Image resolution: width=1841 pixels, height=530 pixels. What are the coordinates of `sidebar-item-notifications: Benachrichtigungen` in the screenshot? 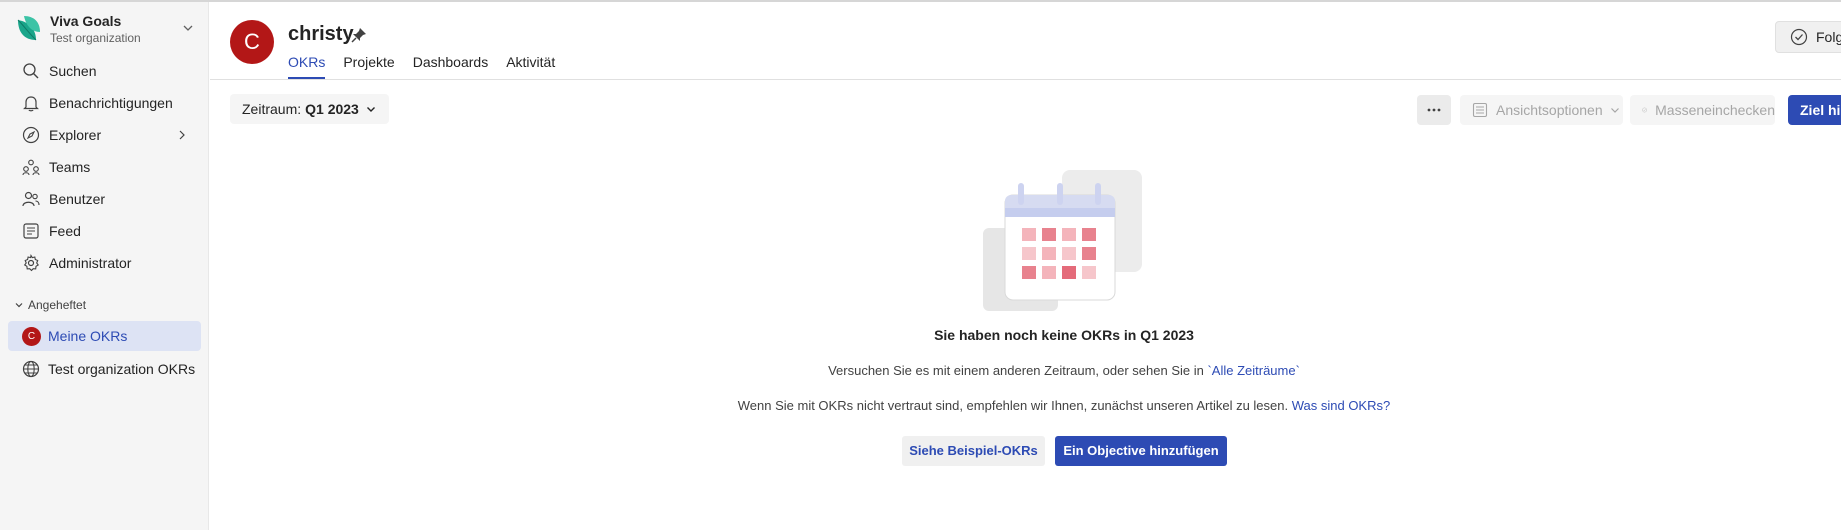 It's located at (104, 103).